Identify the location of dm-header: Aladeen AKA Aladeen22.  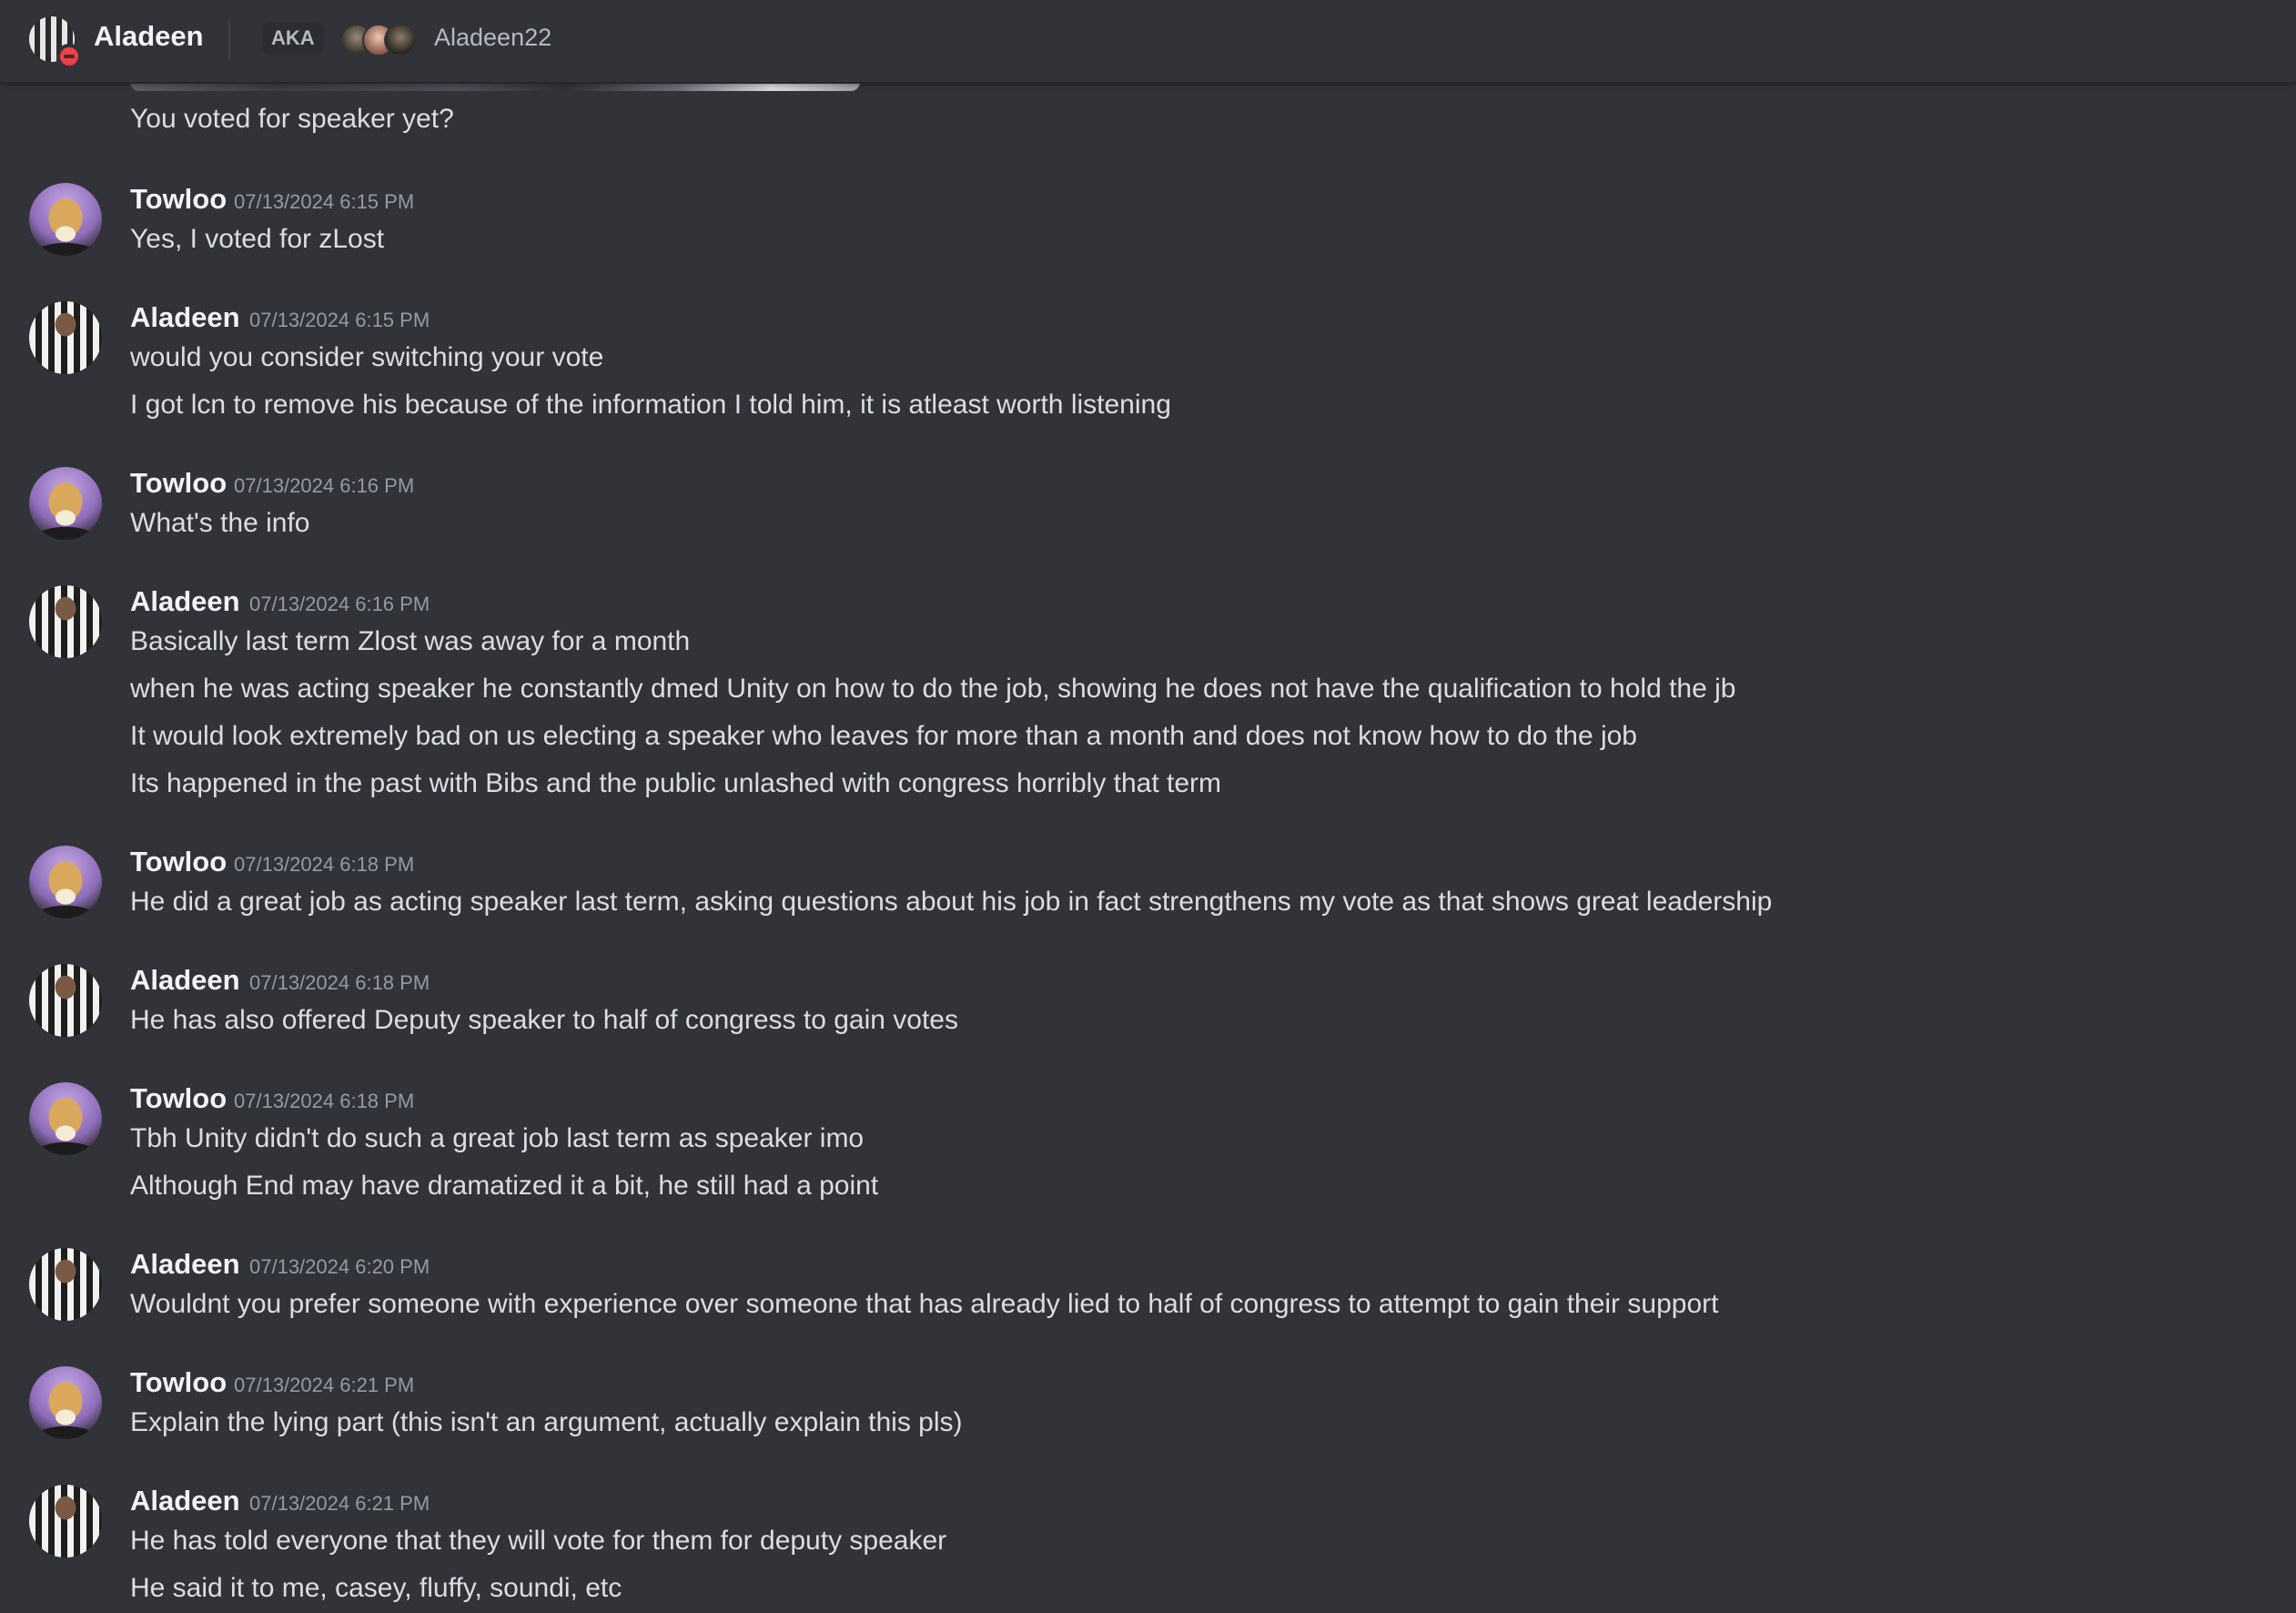
(1148, 42).